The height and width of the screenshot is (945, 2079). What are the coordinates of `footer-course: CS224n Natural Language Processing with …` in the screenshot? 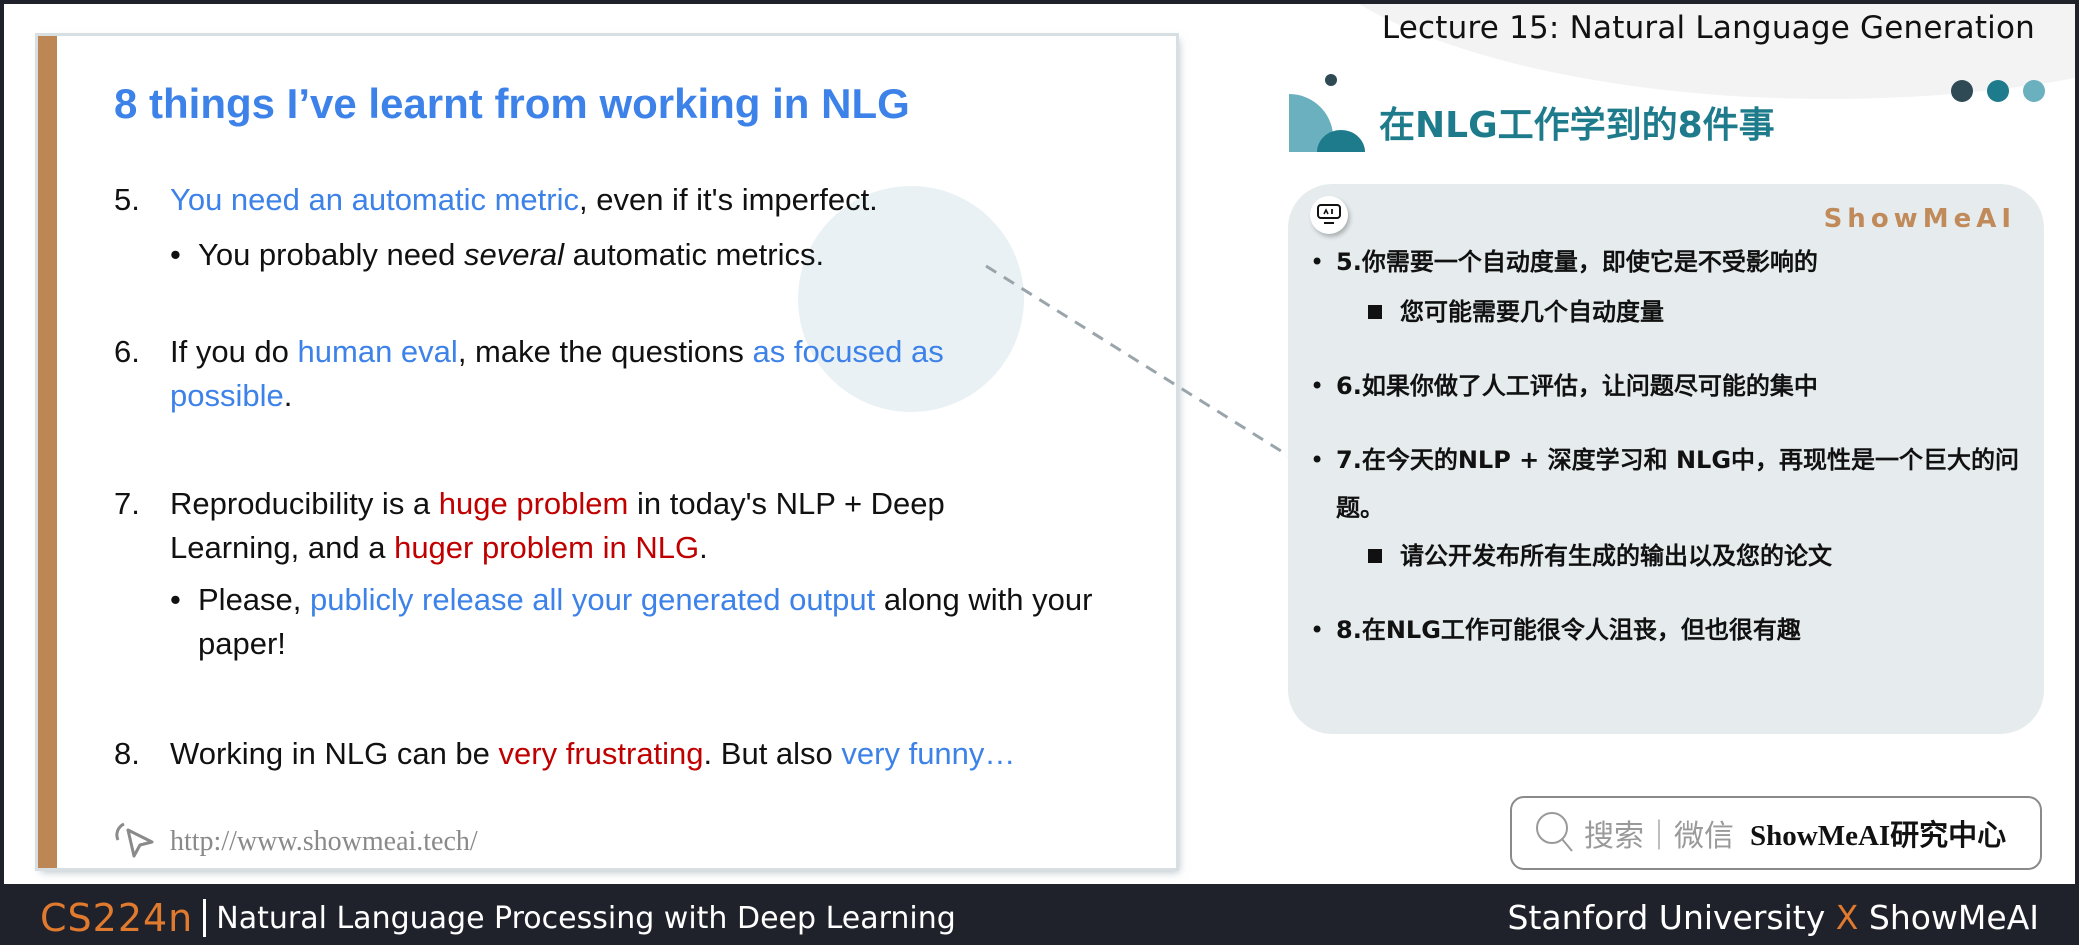 It's located at (498, 918).